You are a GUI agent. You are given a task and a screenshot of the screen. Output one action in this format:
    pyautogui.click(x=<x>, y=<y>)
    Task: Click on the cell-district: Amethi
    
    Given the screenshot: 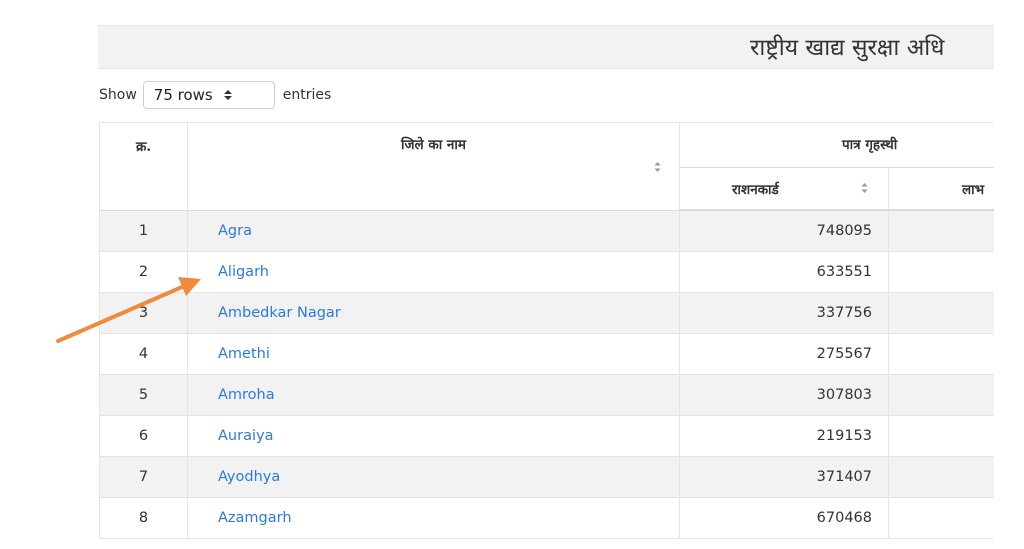 What is the action you would take?
    pyautogui.click(x=433, y=354)
    